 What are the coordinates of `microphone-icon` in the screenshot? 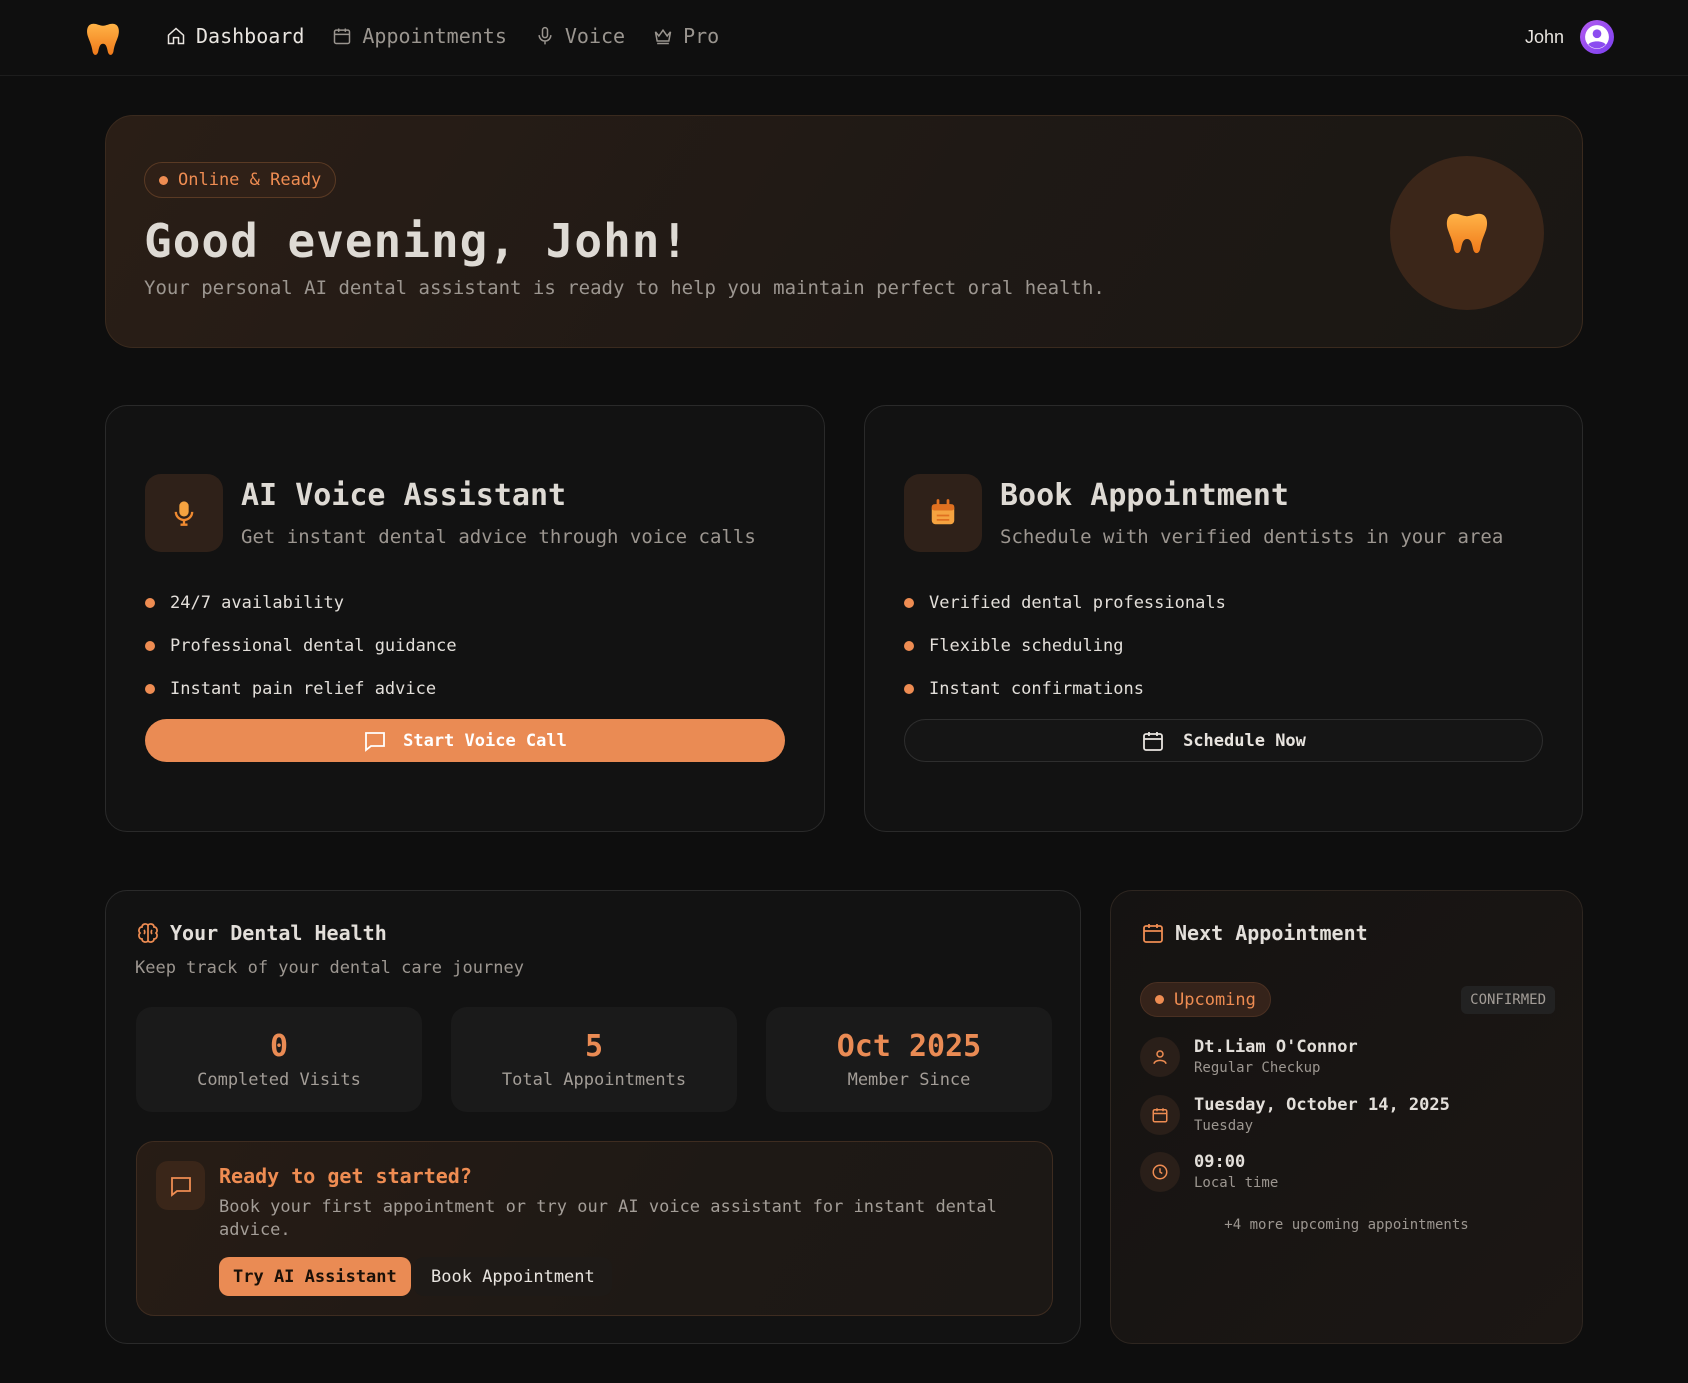 It's located at (184, 513).